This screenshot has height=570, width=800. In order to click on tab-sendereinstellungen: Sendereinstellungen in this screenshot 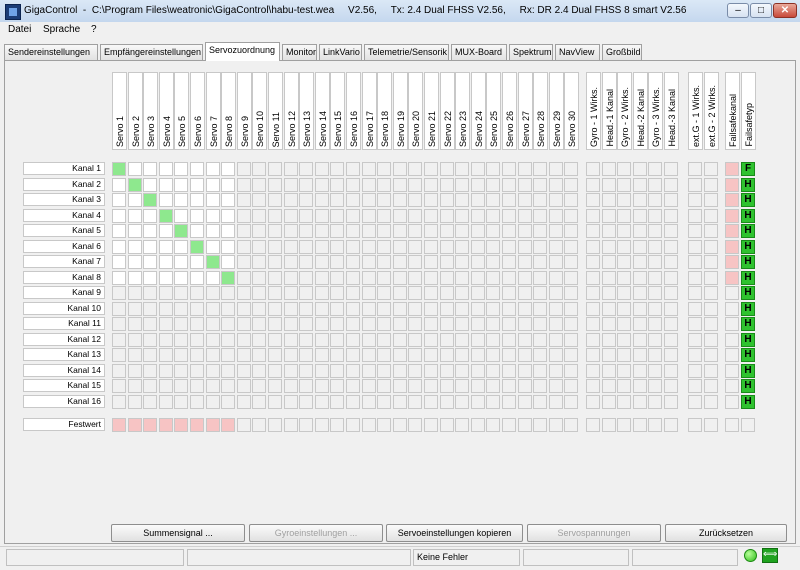, I will do `click(51, 52)`.